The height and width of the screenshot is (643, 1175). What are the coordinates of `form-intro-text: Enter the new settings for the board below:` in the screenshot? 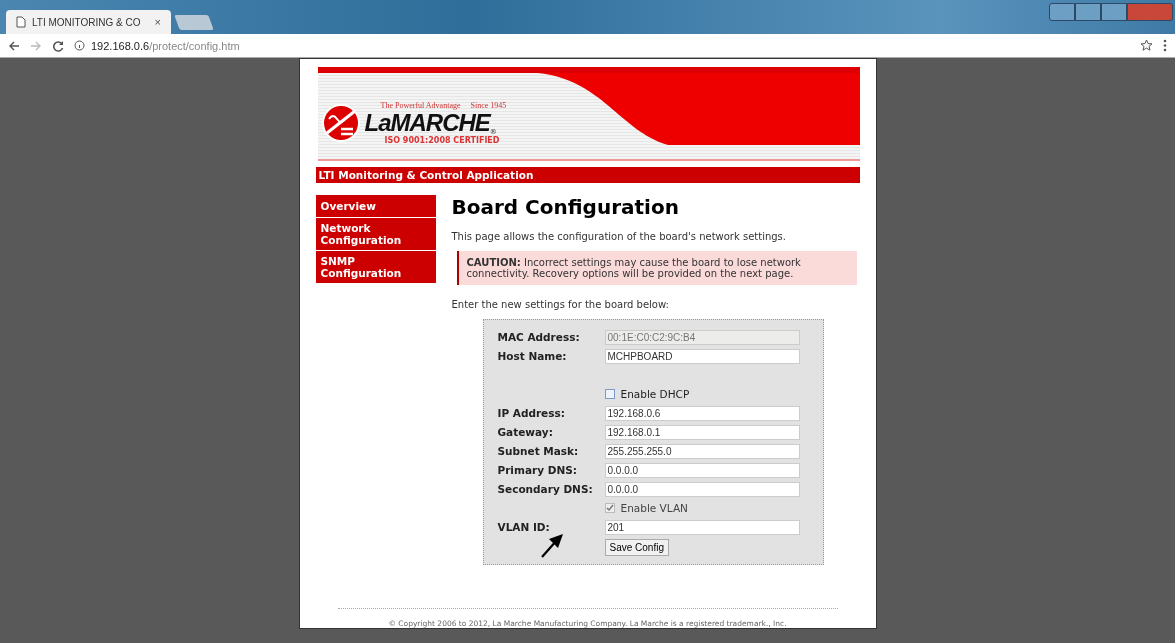 It's located at (560, 304).